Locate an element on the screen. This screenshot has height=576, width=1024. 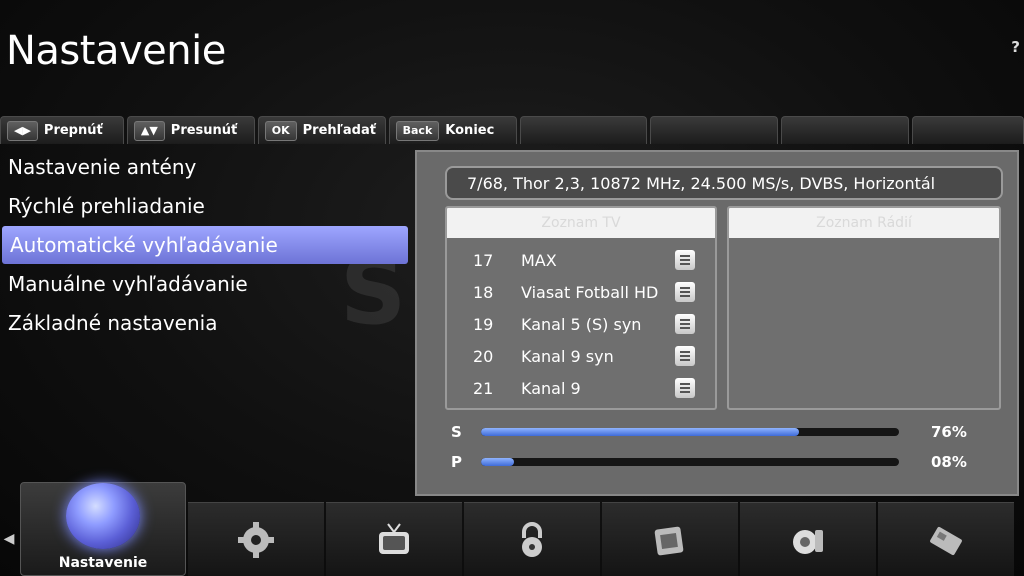
gear-icon is located at coordinates (256, 539).